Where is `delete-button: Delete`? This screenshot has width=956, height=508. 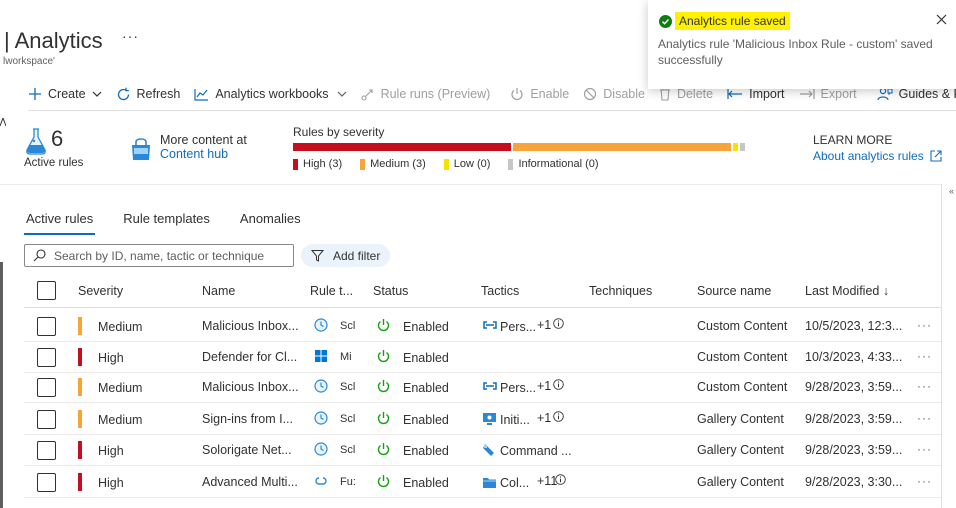 delete-button: Delete is located at coordinates (686, 94).